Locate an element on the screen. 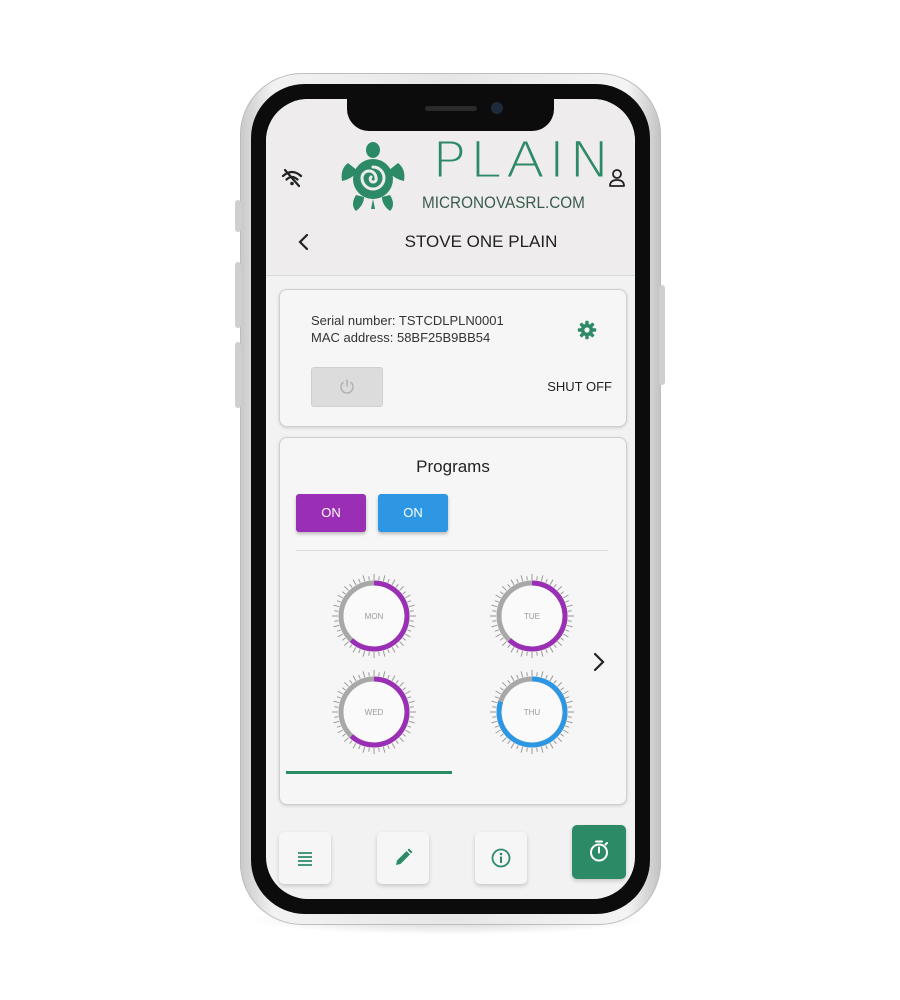 This screenshot has width=900, height=1000. brand-name: PLAIN is located at coordinates (523, 160).